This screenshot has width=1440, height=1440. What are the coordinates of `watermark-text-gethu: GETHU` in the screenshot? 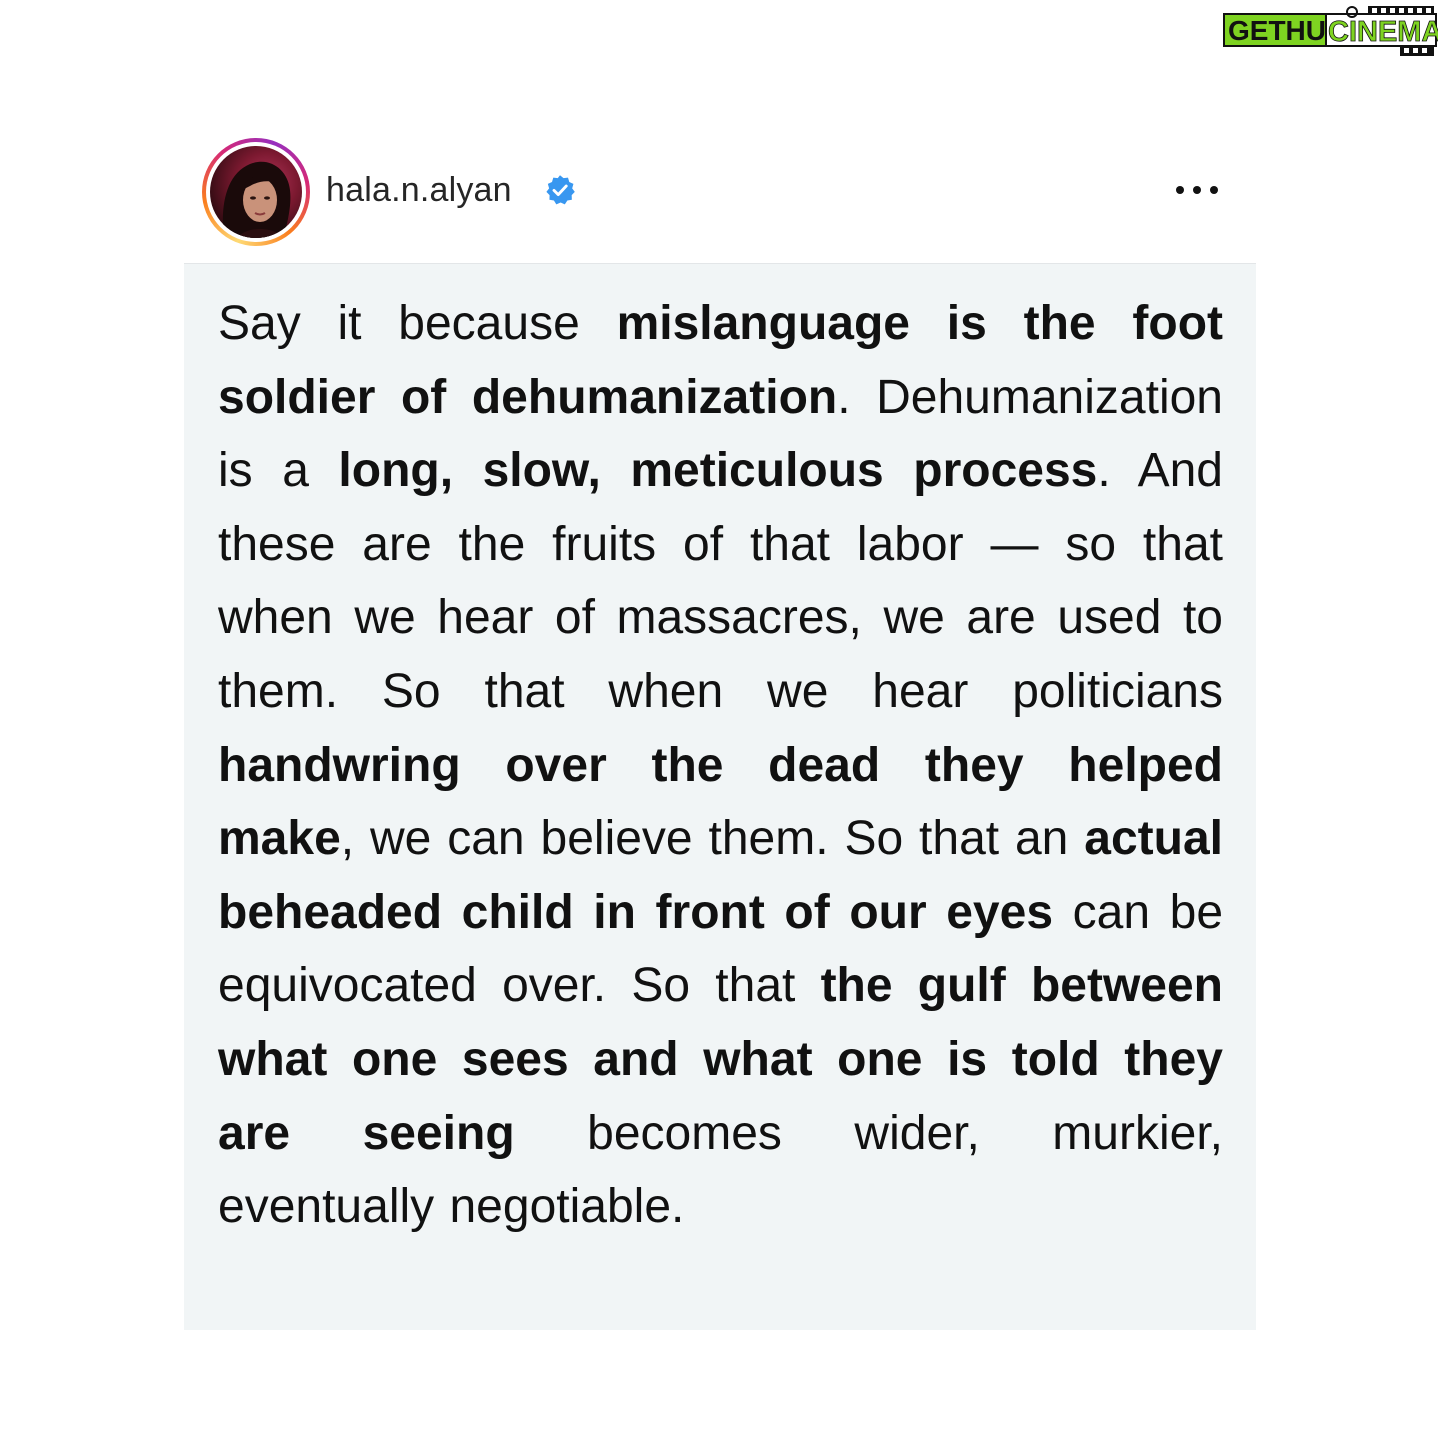 It's located at (1277, 30).